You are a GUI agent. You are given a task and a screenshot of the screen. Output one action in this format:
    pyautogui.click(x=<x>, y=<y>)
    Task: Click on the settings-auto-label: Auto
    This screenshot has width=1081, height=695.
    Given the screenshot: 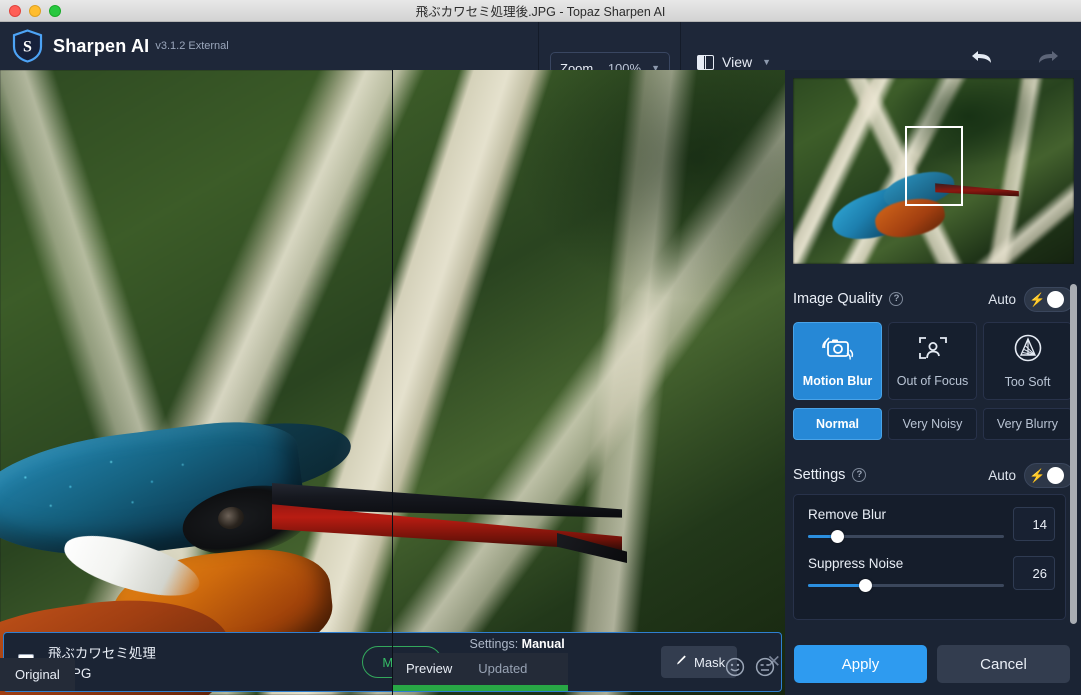 What is the action you would take?
    pyautogui.click(x=1002, y=475)
    